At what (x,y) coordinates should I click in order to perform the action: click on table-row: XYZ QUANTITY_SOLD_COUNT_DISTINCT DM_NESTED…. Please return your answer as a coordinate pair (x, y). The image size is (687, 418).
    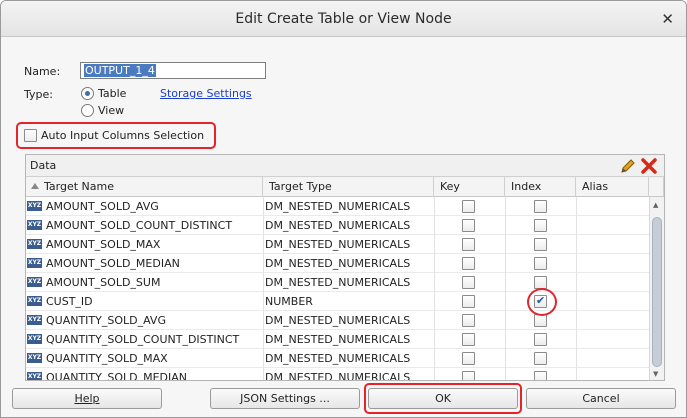
    Looking at the image, I should click on (337, 339).